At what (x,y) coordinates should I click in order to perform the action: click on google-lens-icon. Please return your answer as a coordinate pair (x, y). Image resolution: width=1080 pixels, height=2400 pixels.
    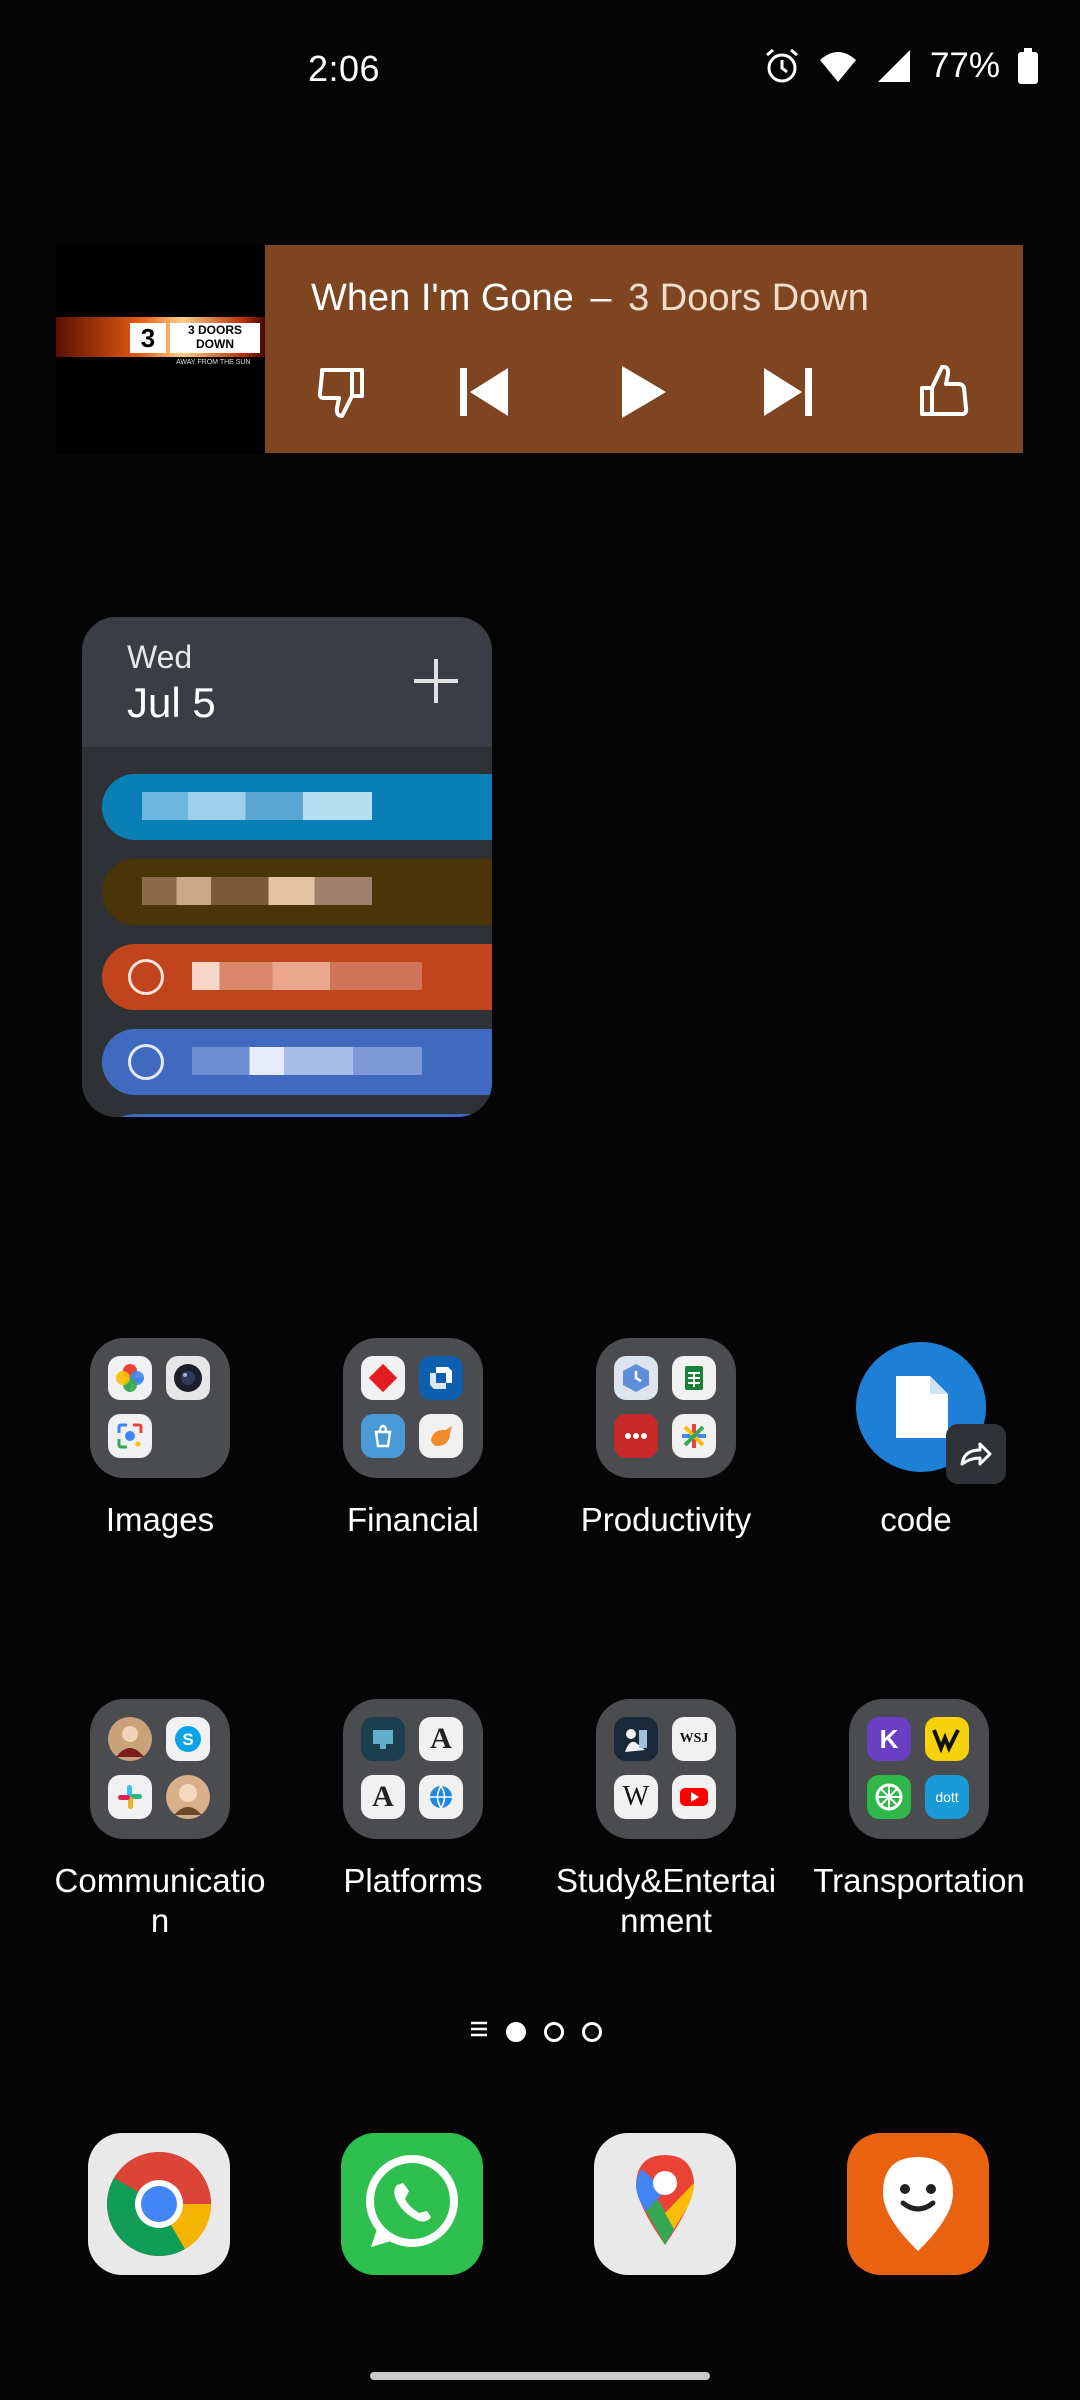
    Looking at the image, I should click on (130, 1436).